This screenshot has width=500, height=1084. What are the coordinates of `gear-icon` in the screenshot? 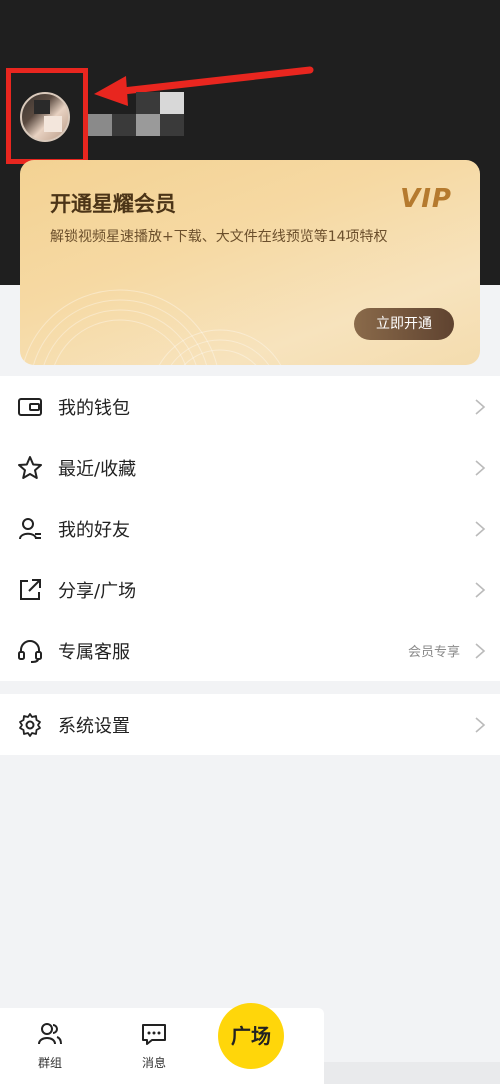 It's located at (30, 724).